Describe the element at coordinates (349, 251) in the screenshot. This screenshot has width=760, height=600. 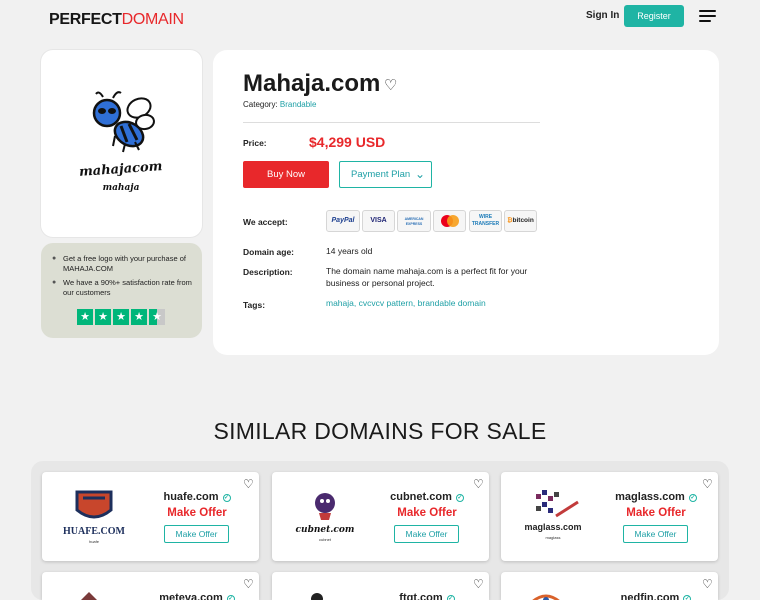
I see `domain-age-value: 14 years old` at that location.